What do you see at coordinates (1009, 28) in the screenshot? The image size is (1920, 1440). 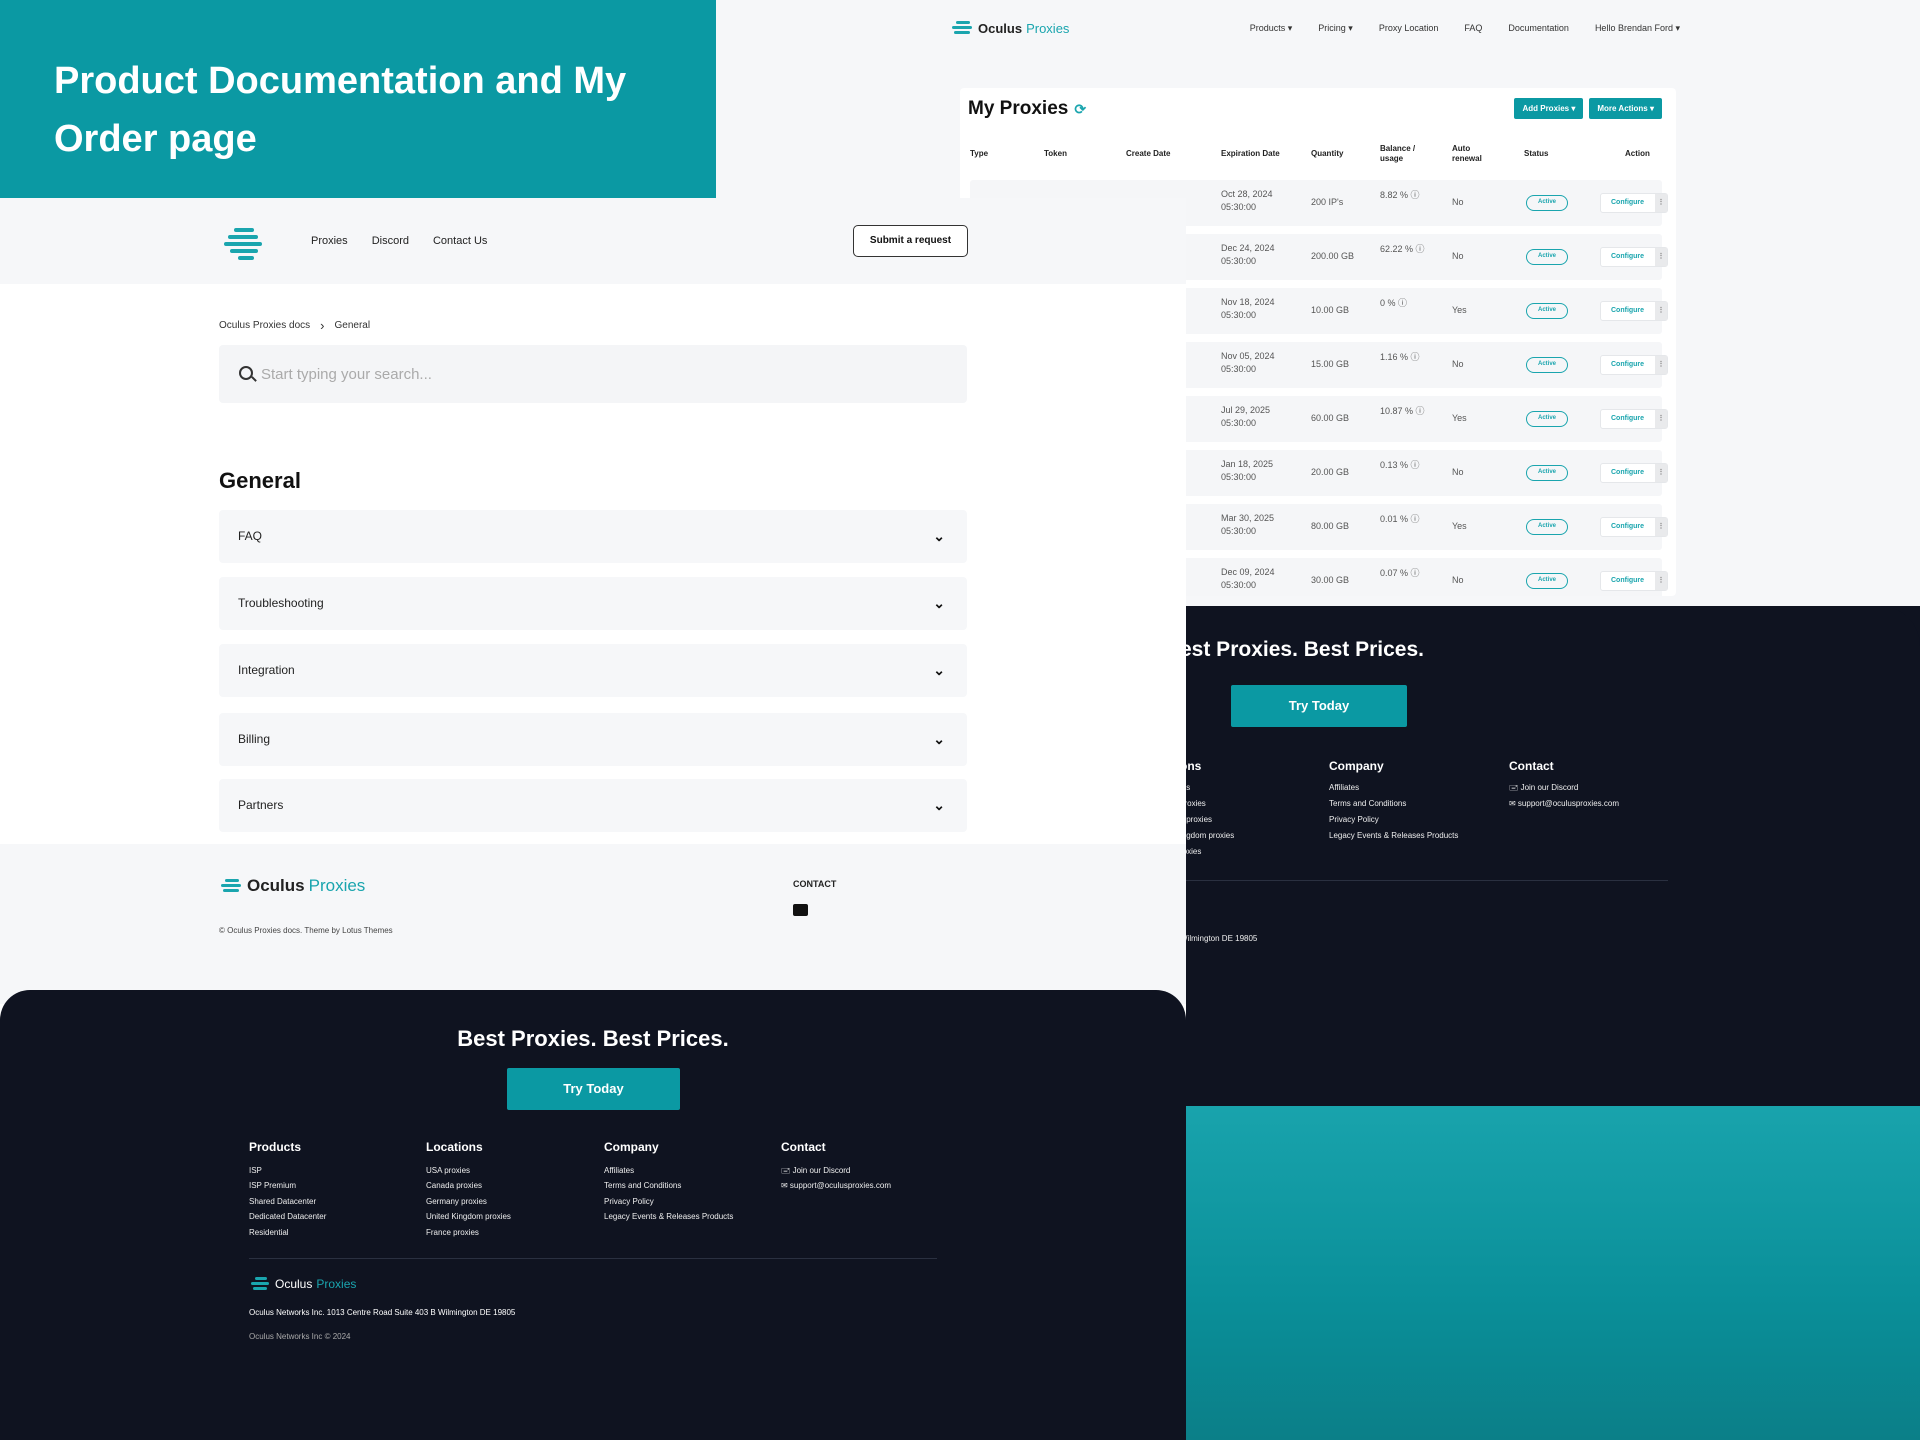 I see `brand-logo: Oculus Proxies` at bounding box center [1009, 28].